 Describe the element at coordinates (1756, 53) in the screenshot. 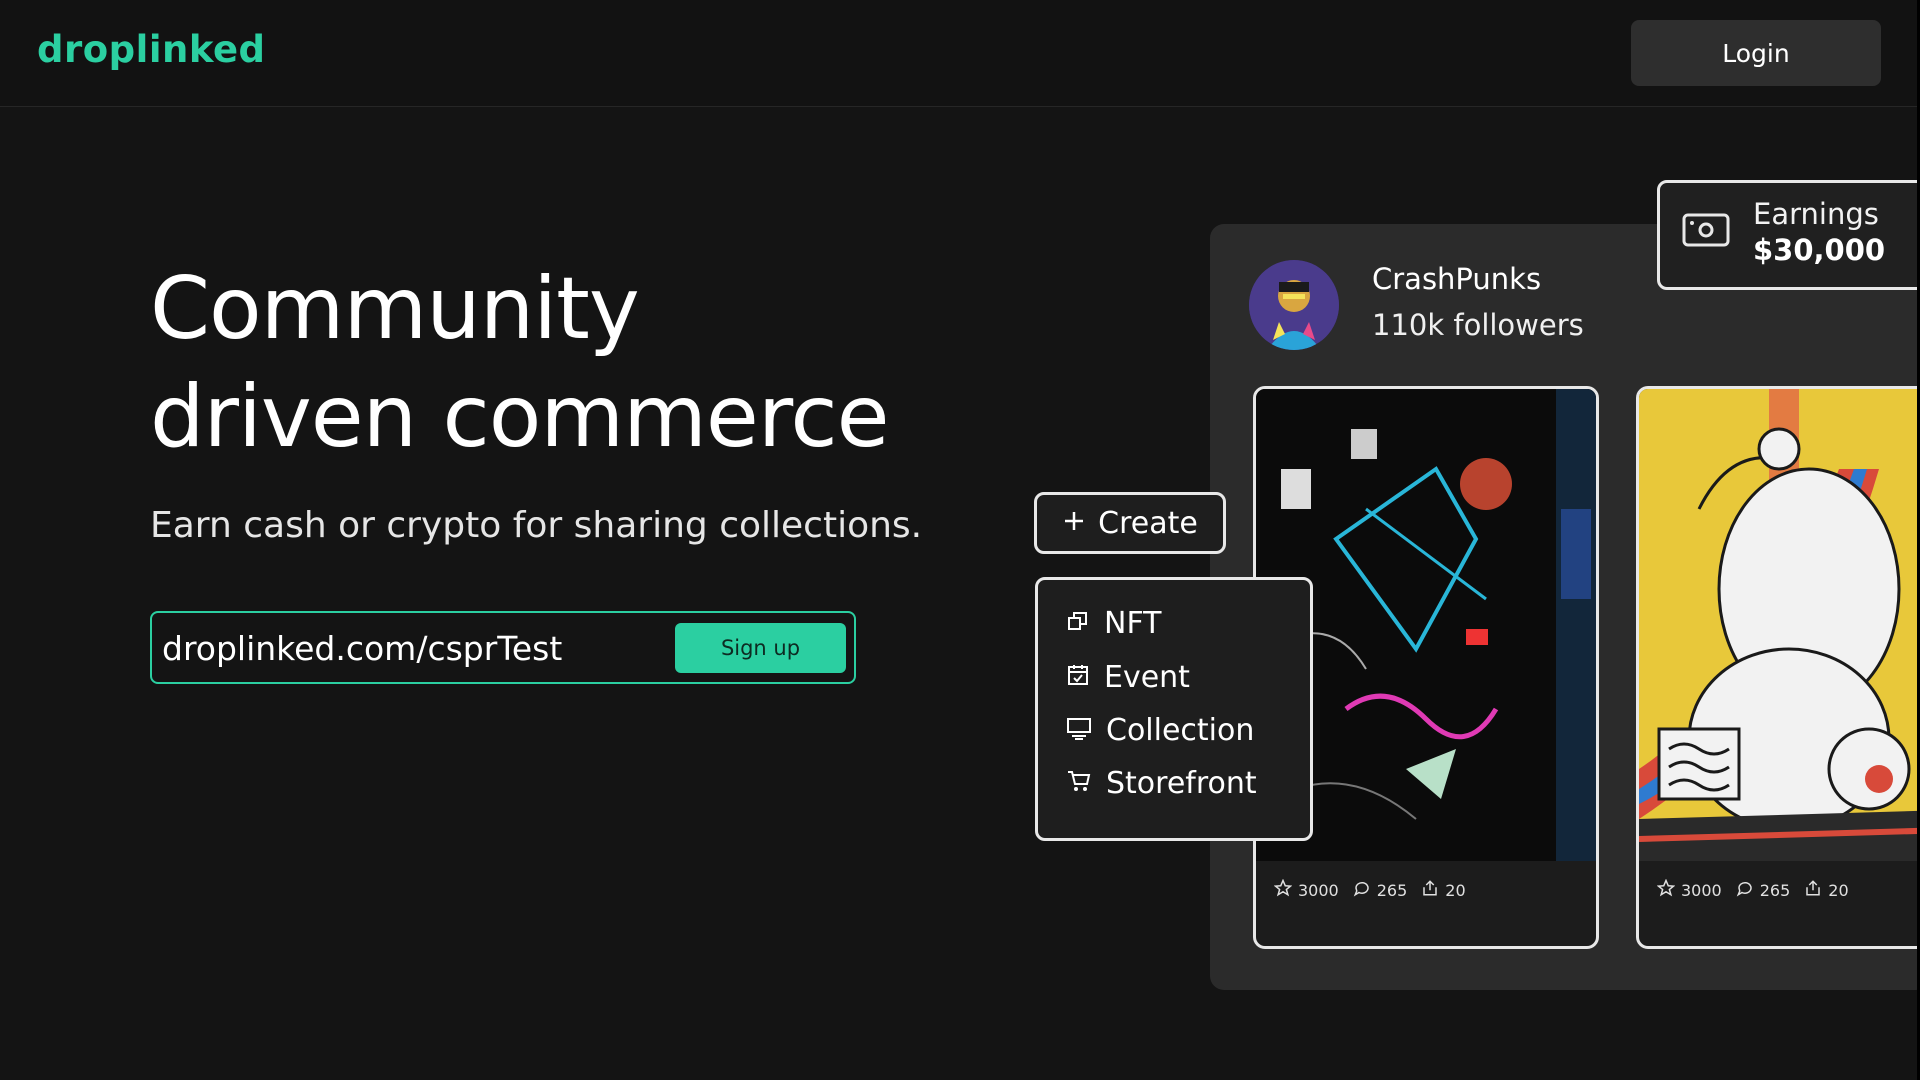

I see `login-button: Login` at that location.